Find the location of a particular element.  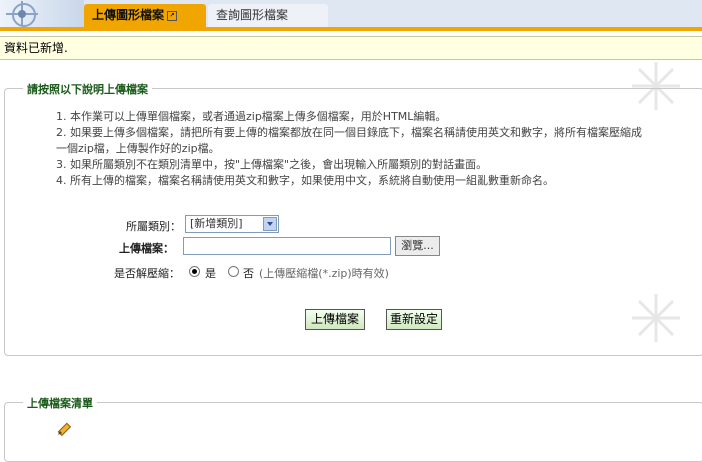

app-logo is located at coordinates (42, 13).